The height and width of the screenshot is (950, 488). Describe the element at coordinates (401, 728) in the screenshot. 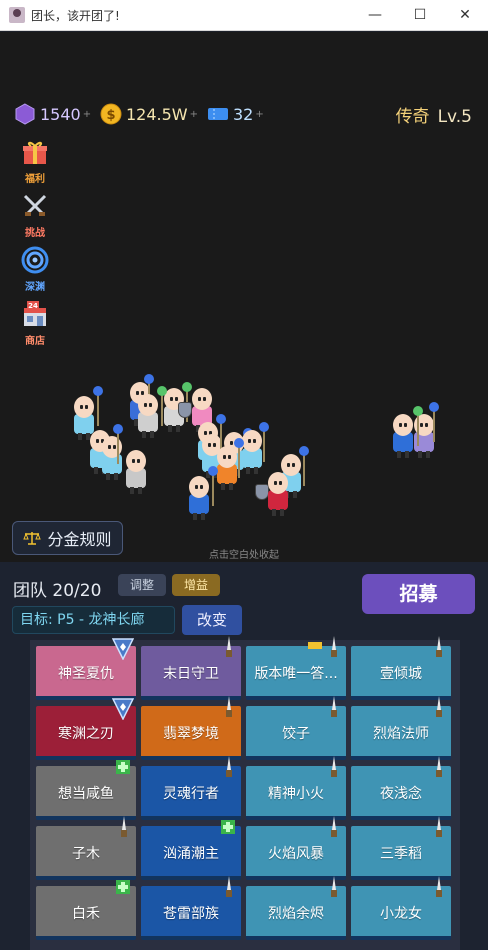

I see `member-card: 烈焰法师` at that location.